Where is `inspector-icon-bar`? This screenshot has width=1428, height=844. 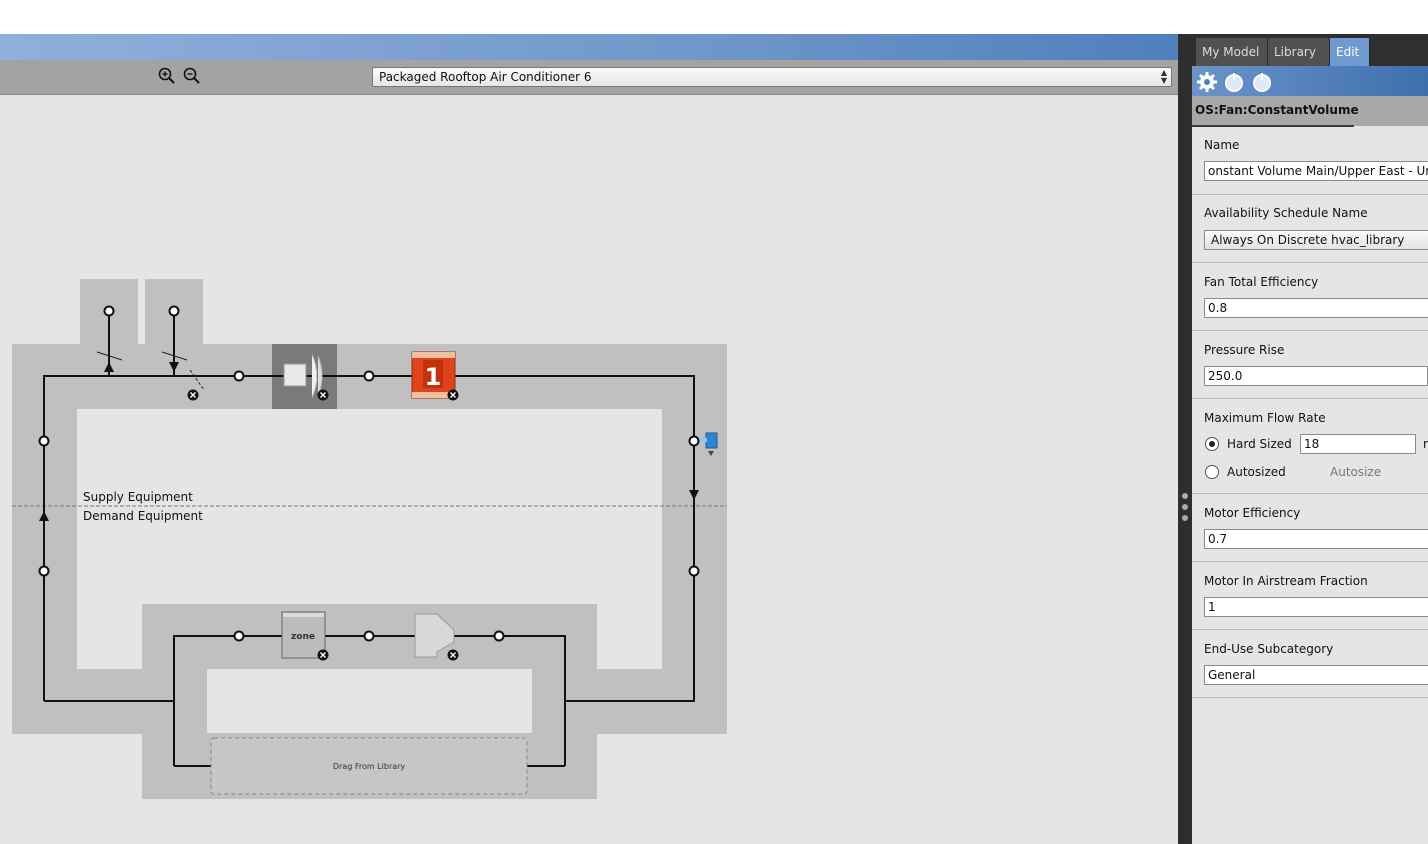
inspector-icon-bar is located at coordinates (1310, 81).